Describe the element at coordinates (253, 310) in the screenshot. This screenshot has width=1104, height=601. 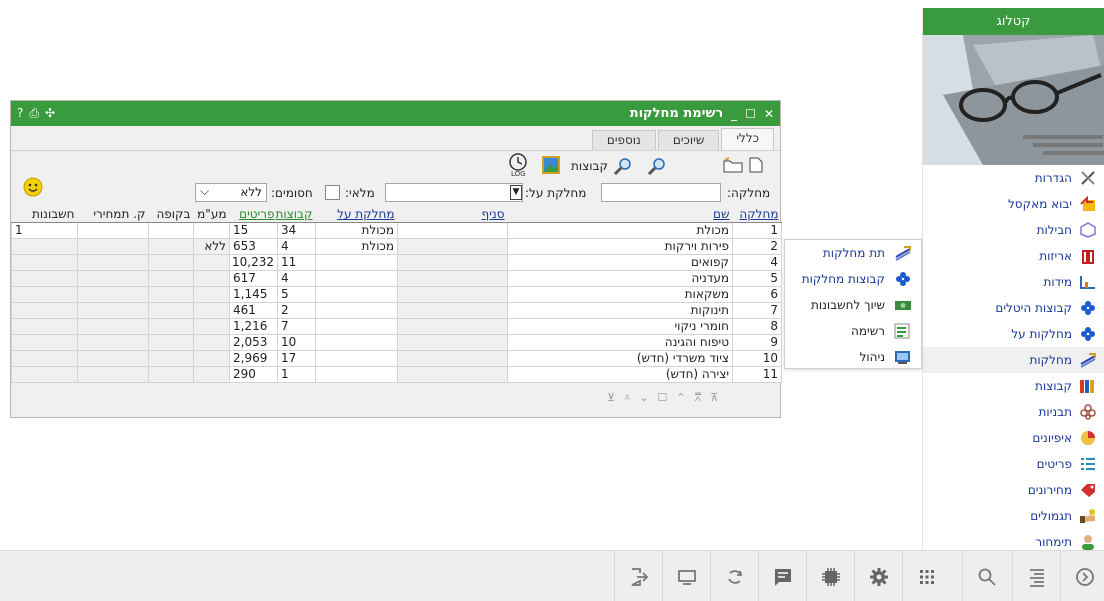
I see `cell-items: 461` at that location.